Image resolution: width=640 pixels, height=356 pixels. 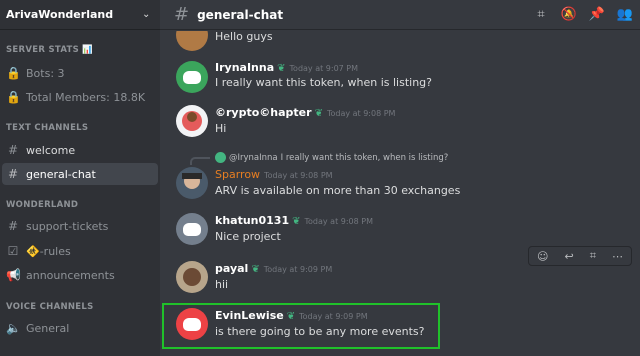 What do you see at coordinates (400, 15) in the screenshot?
I see `channel-header: # general-chat ⌗ 🔕 📌 👥` at bounding box center [400, 15].